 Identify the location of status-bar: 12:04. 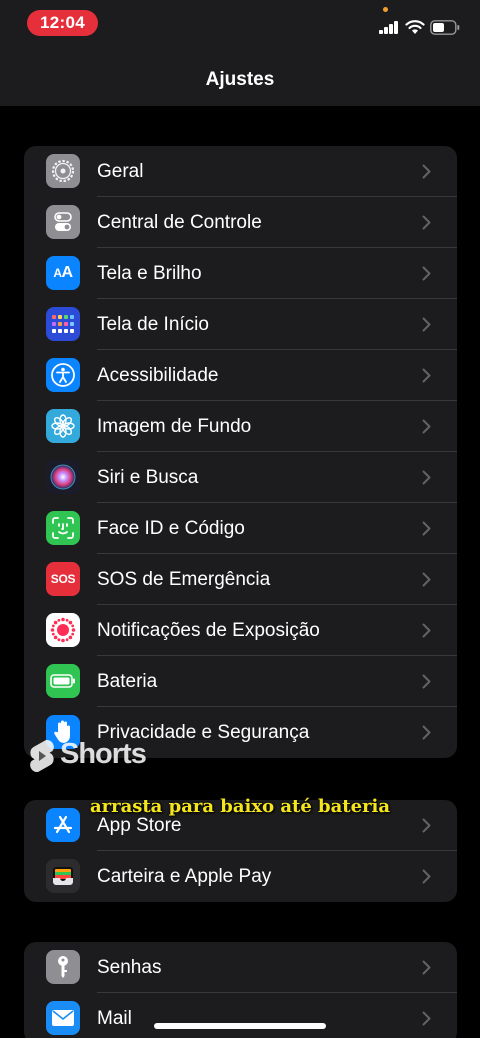
(240, 25).